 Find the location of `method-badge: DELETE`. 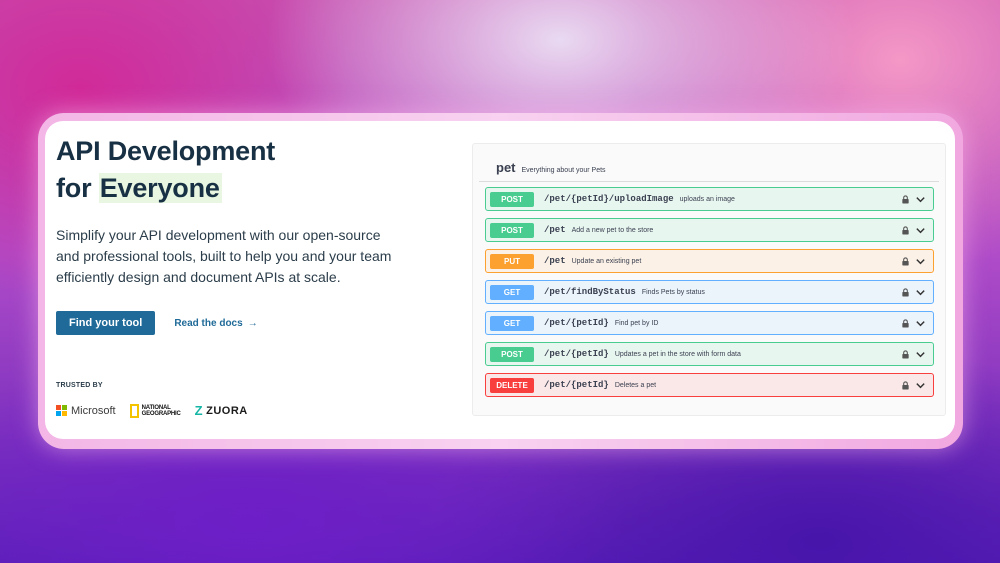

method-badge: DELETE is located at coordinates (512, 385).